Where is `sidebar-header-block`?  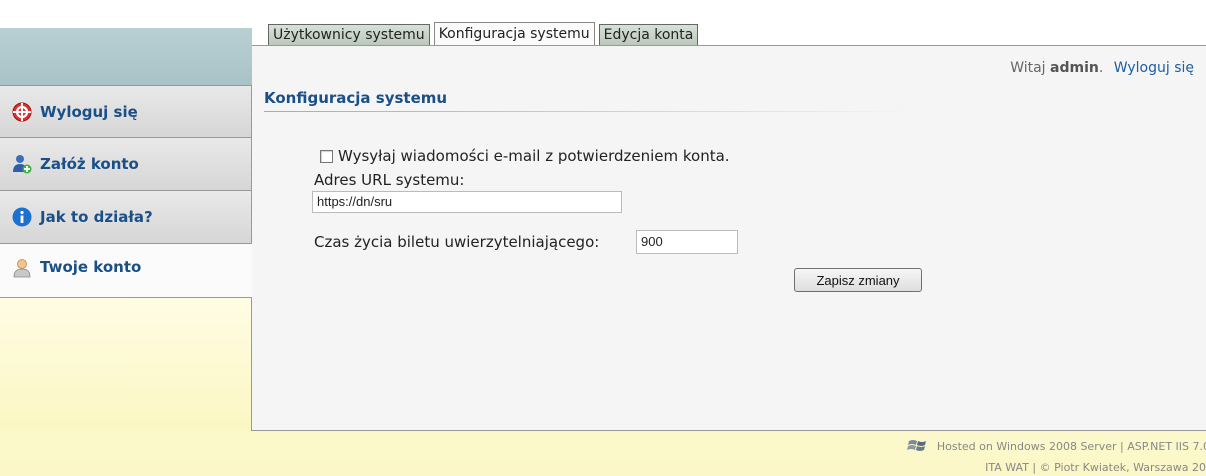 sidebar-header-block is located at coordinates (126, 56).